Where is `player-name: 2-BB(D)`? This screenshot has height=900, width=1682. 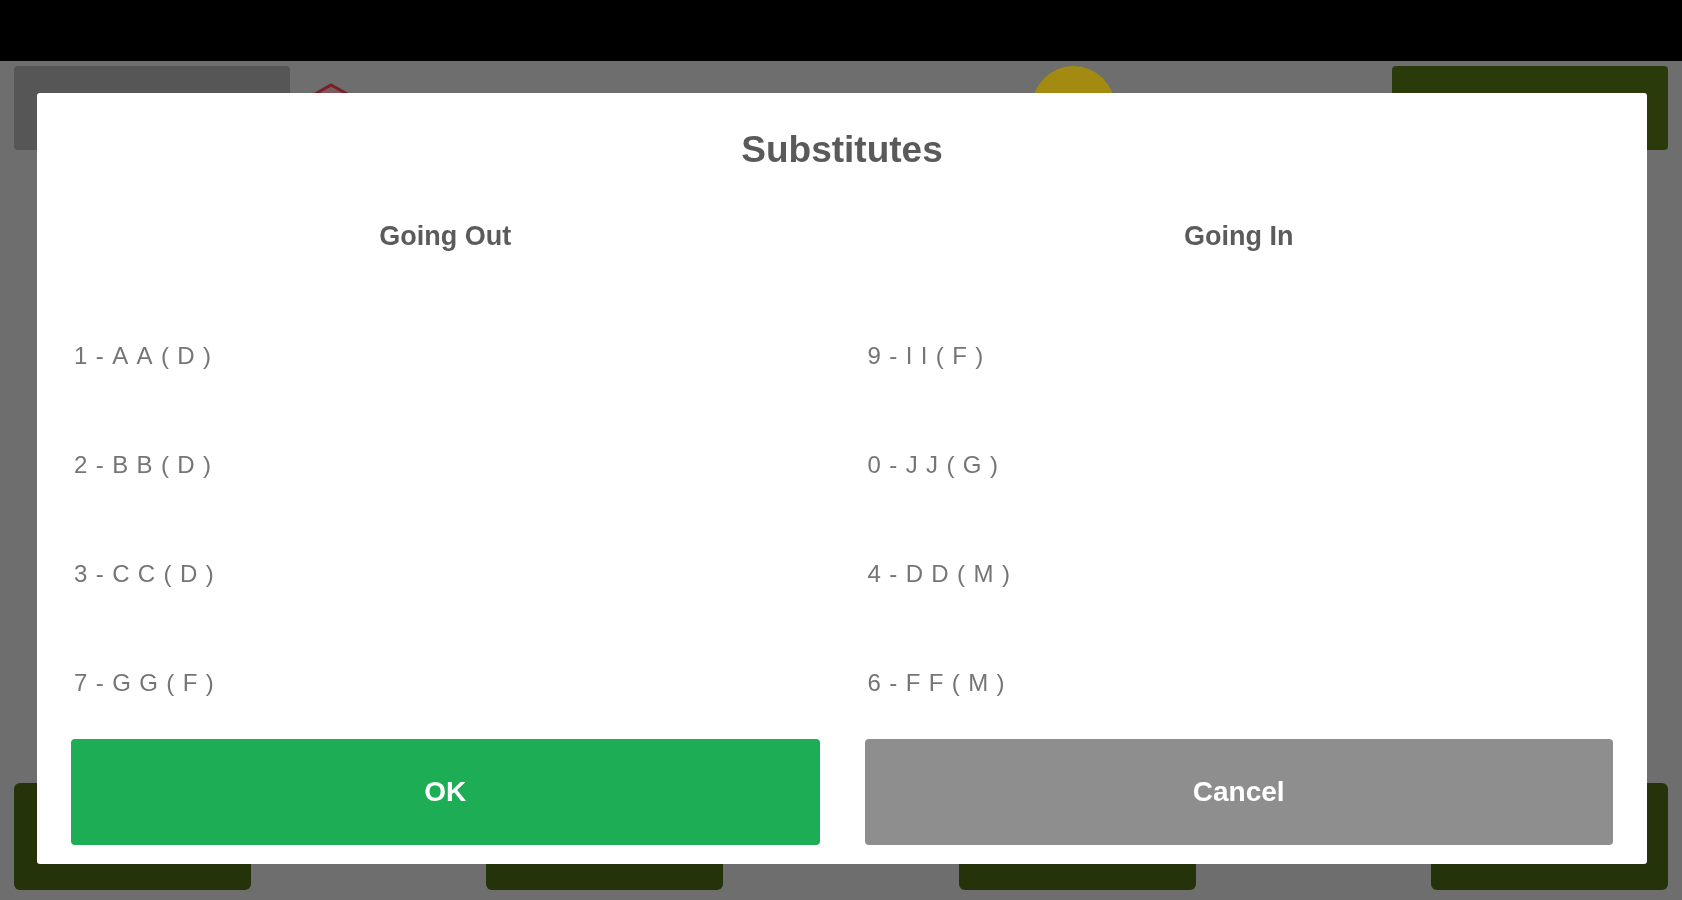
player-name: 2-BB(D) is located at coordinates (146, 464).